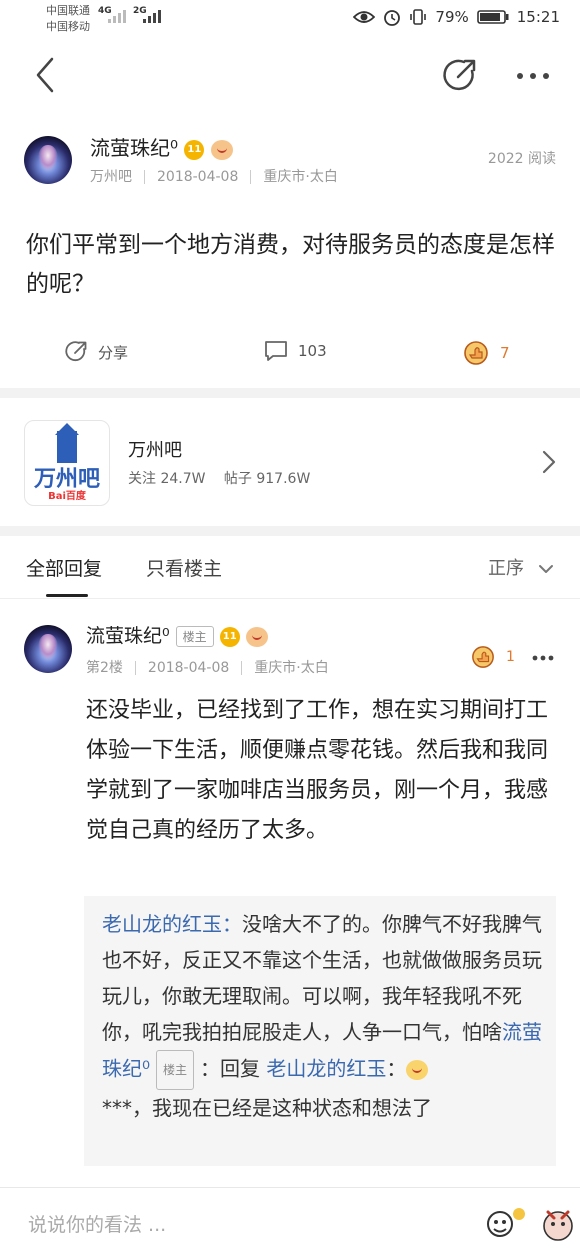 This screenshot has width=580, height=1258. What do you see at coordinates (232, 924) in the screenshot?
I see `sub-reply-sep: ：` at bounding box center [232, 924].